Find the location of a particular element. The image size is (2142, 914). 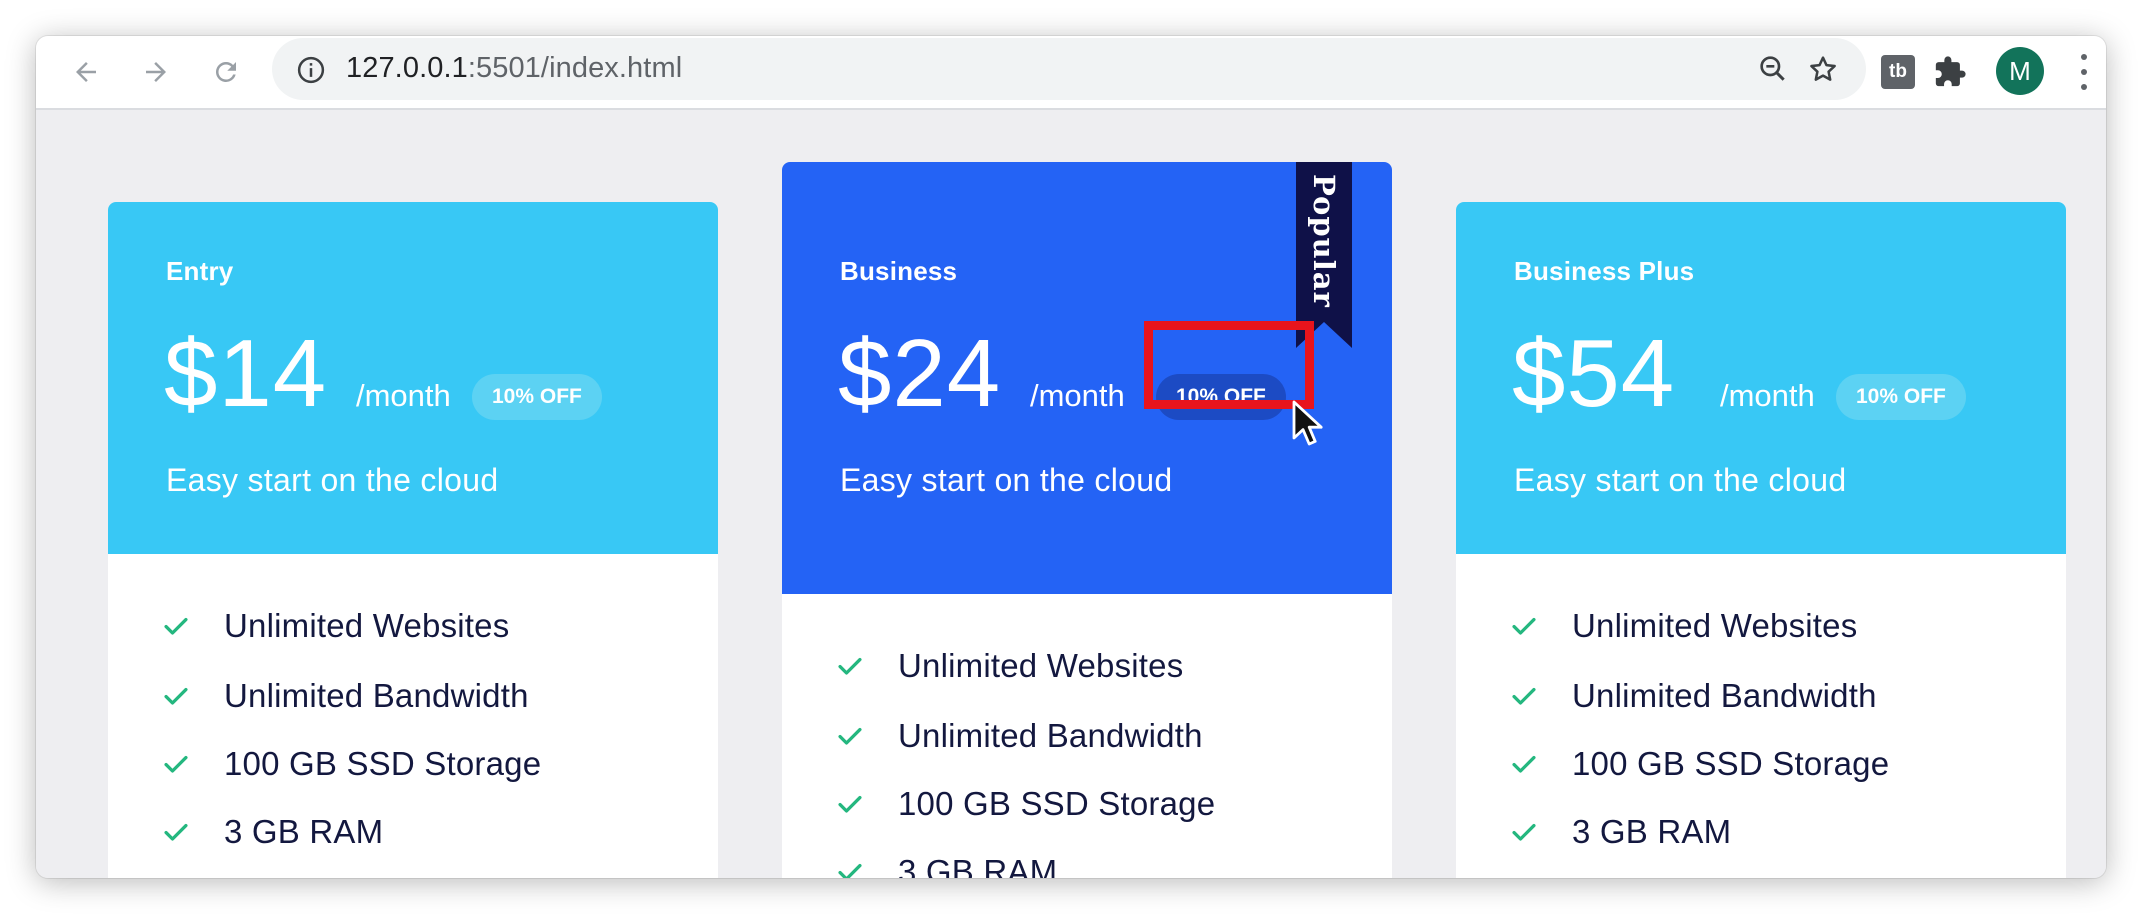

bookmark-button is located at coordinates (1823, 69).